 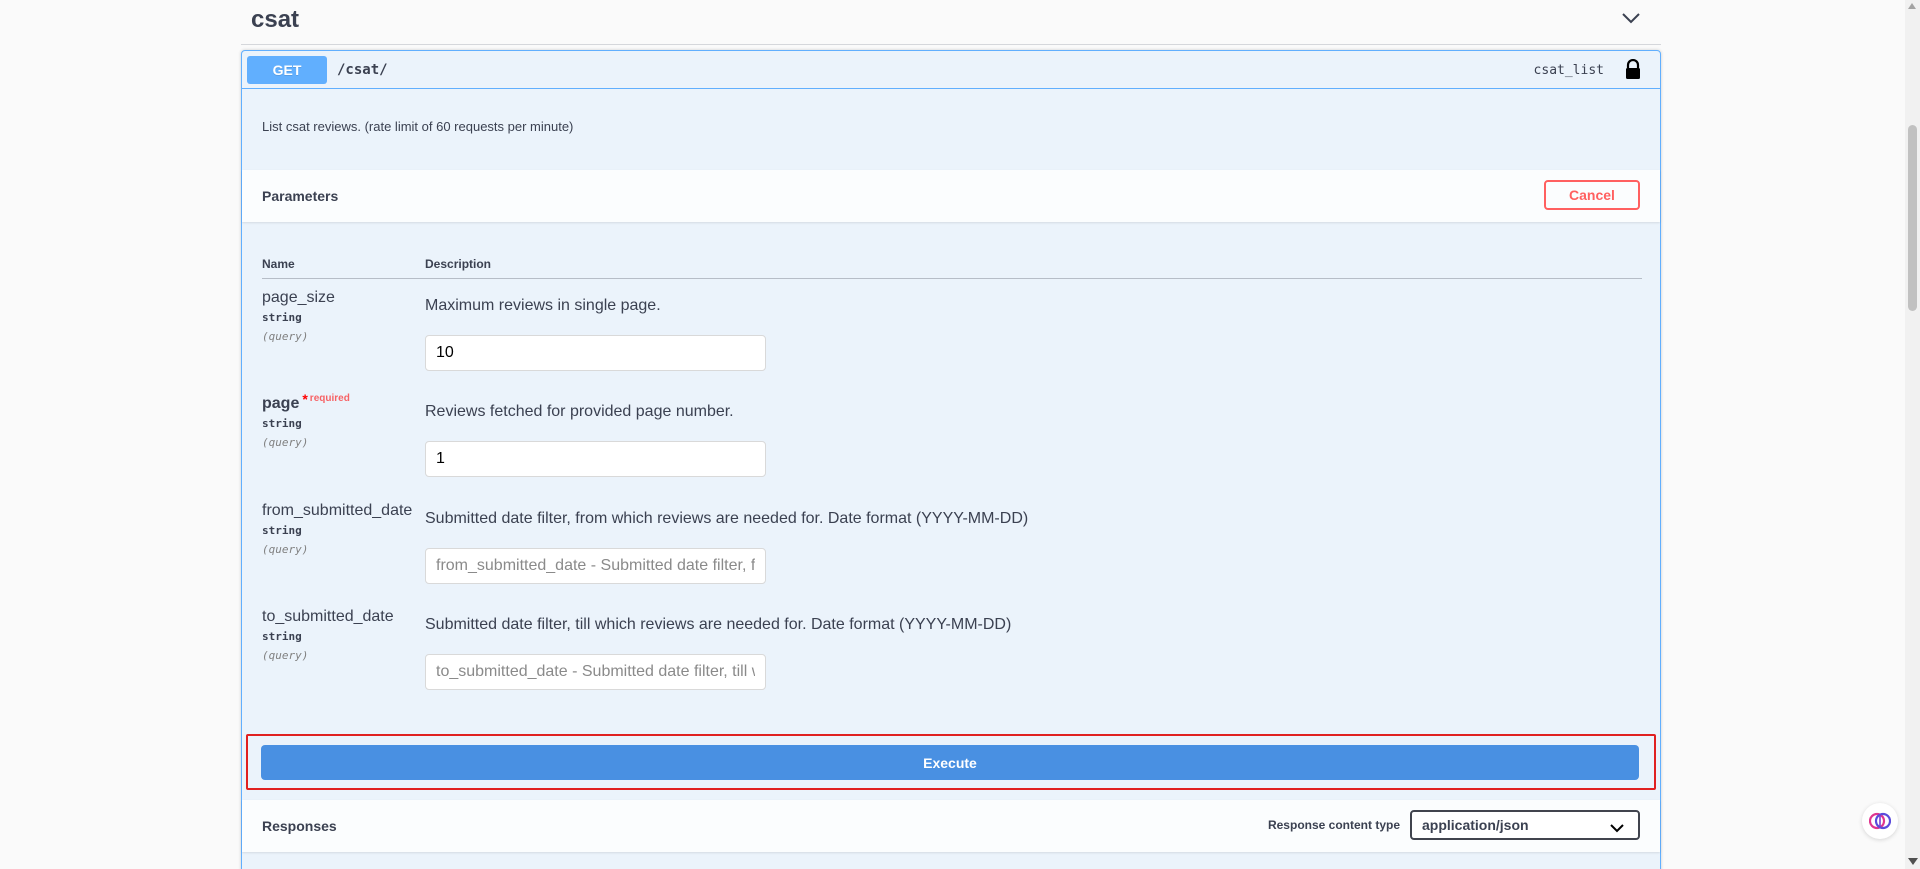 I want to click on to-submitted-date-input, so click(x=595, y=672).